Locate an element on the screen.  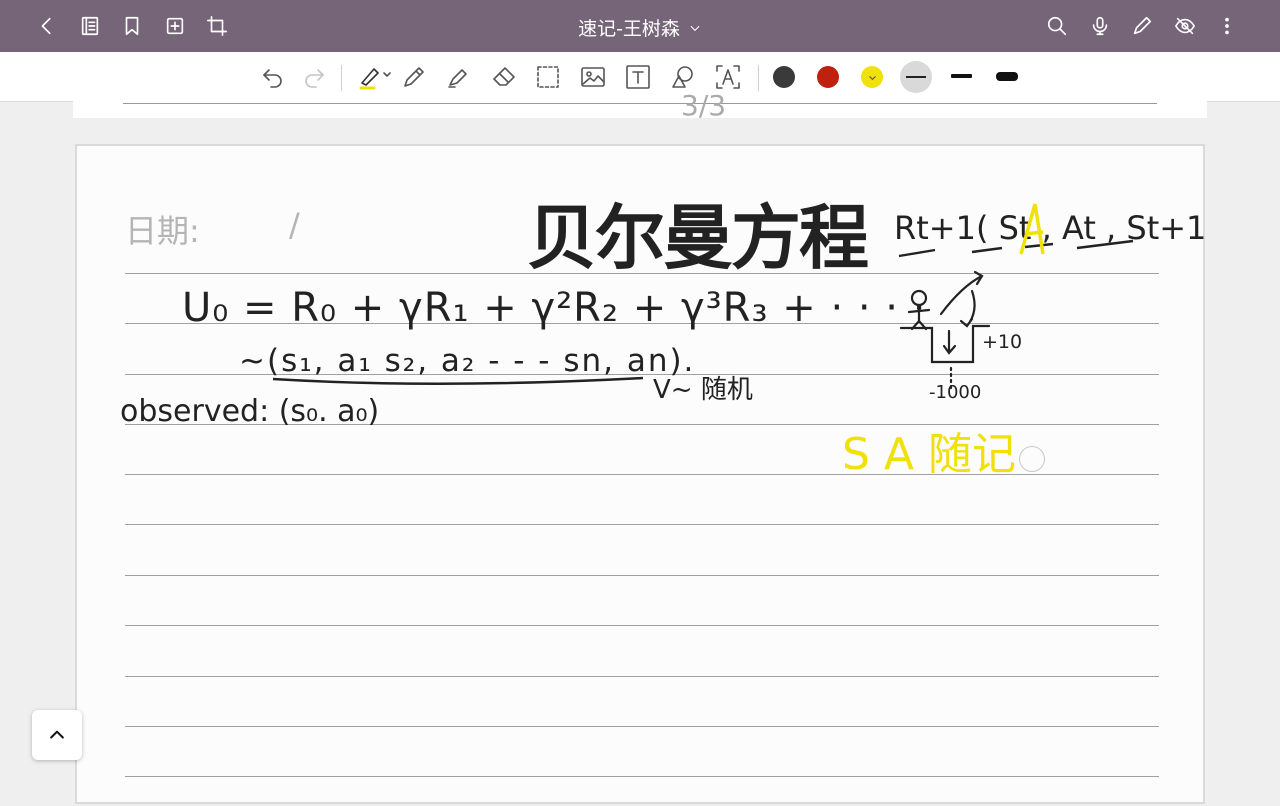
stylus-cursor is located at coordinates (1032, 459).